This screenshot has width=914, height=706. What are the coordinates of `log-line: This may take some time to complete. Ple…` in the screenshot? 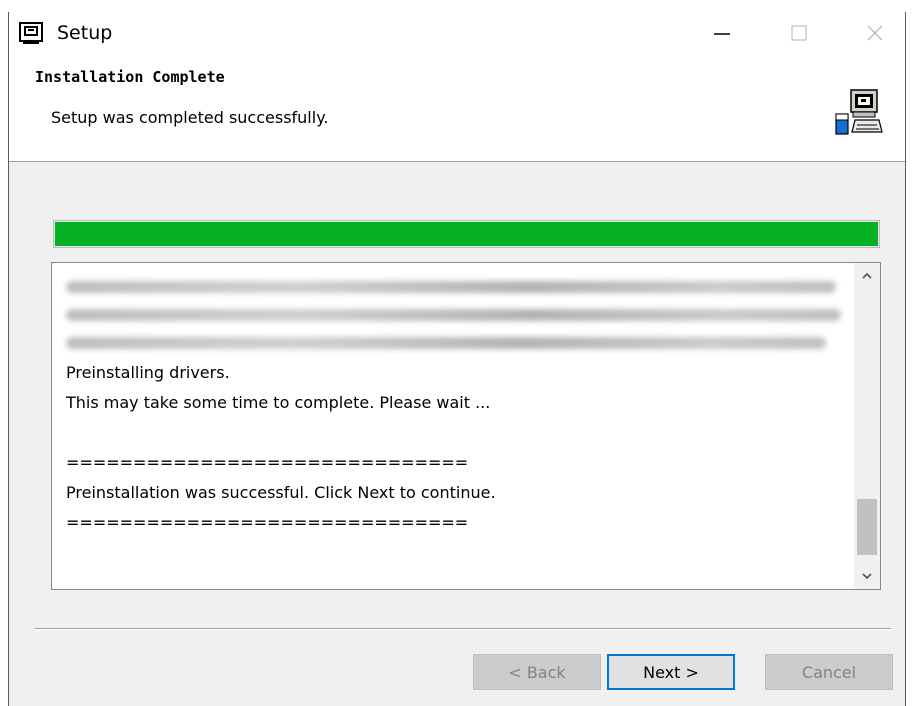 It's located at (278, 402).